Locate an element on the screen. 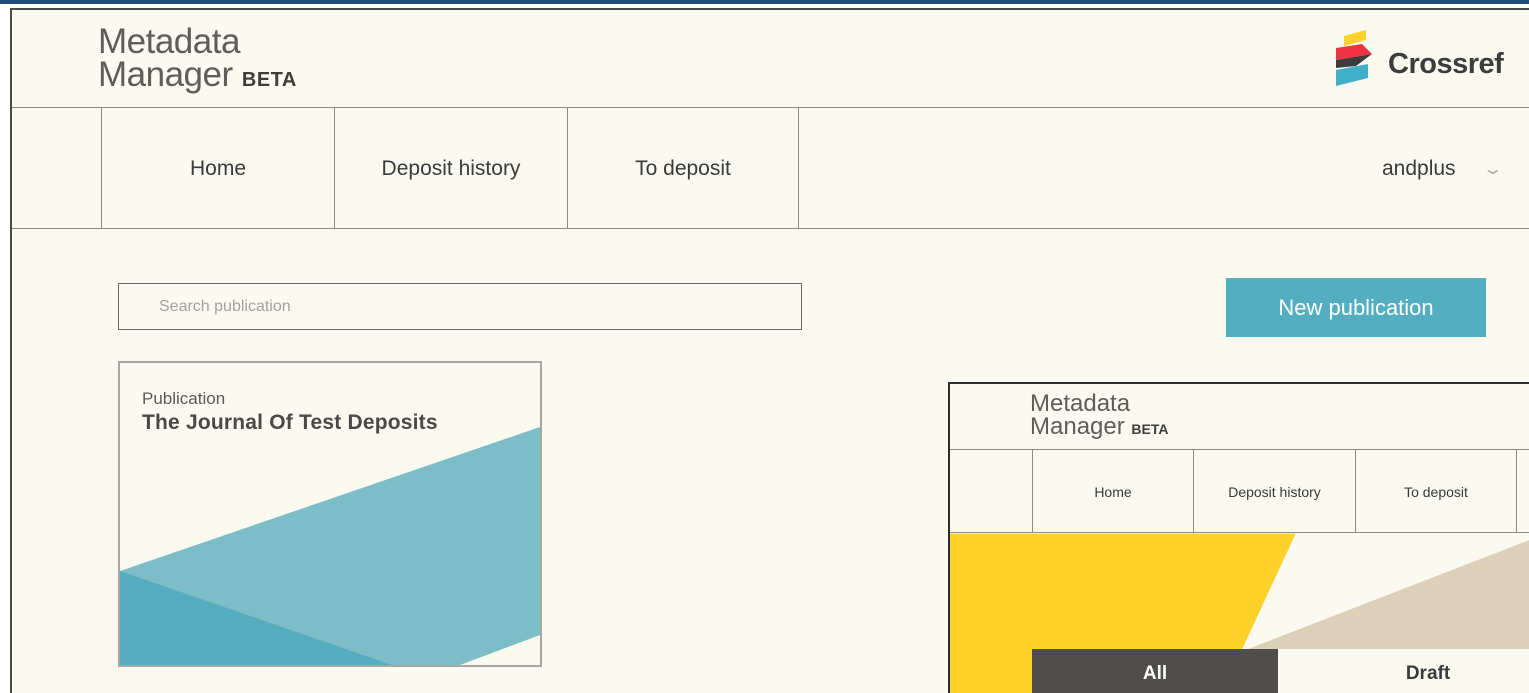 The height and width of the screenshot is (693, 1529). inset-nav: Home Deposit history To deposit is located at coordinates (1239, 491).